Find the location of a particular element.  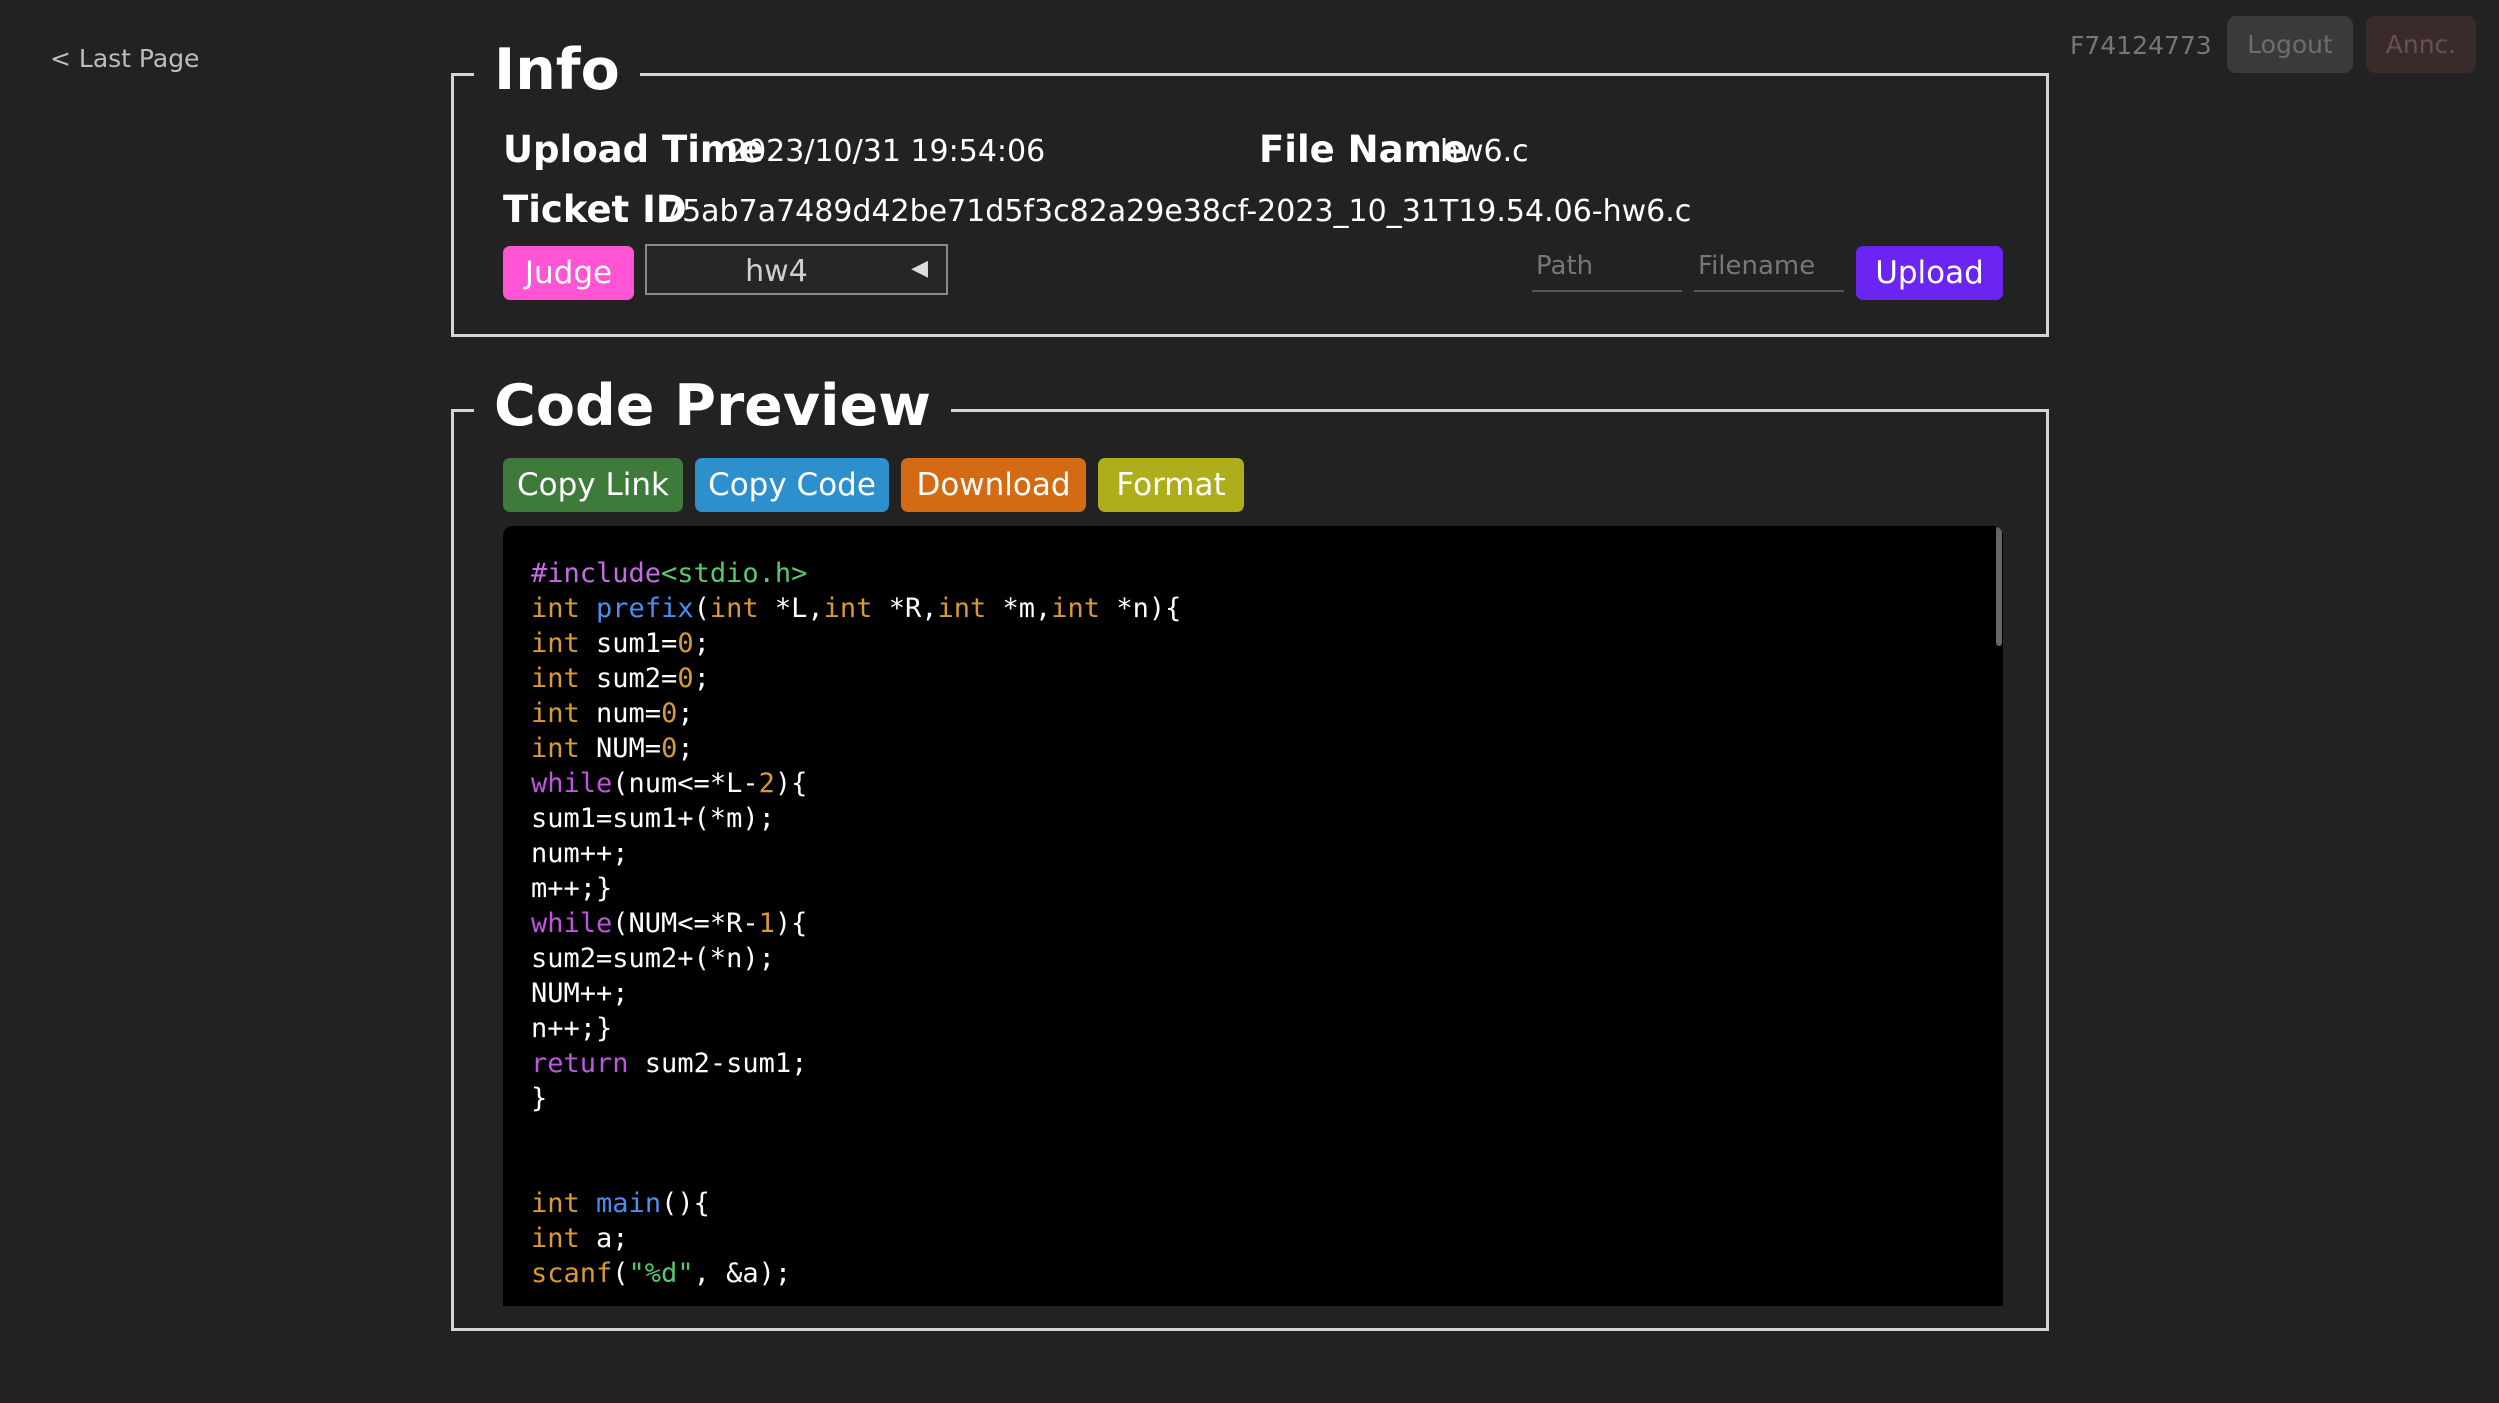

file-name-value: hw6.c is located at coordinates (1484, 151).